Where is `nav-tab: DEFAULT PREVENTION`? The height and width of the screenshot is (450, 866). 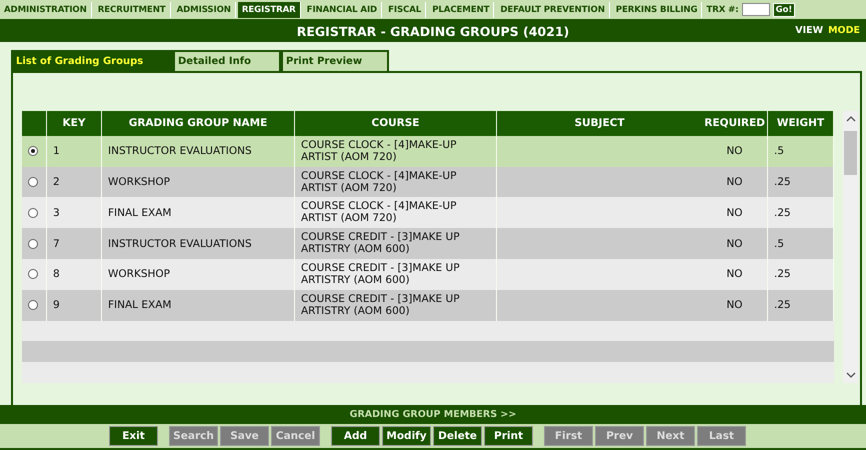 nav-tab: DEFAULT PREVENTION is located at coordinates (553, 10).